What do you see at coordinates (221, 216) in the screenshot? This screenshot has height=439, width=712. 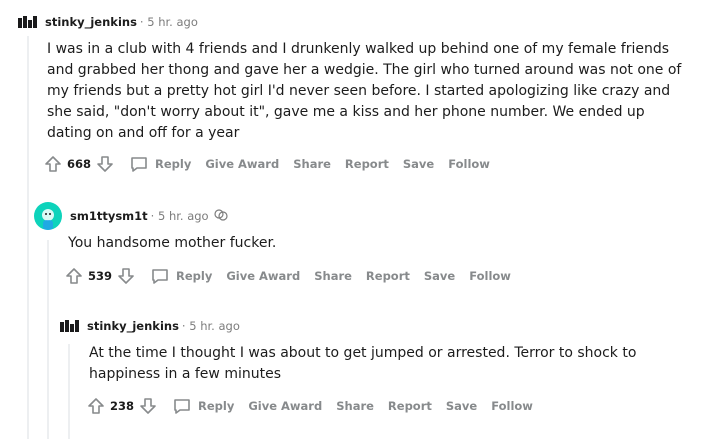 I see `award-icon` at bounding box center [221, 216].